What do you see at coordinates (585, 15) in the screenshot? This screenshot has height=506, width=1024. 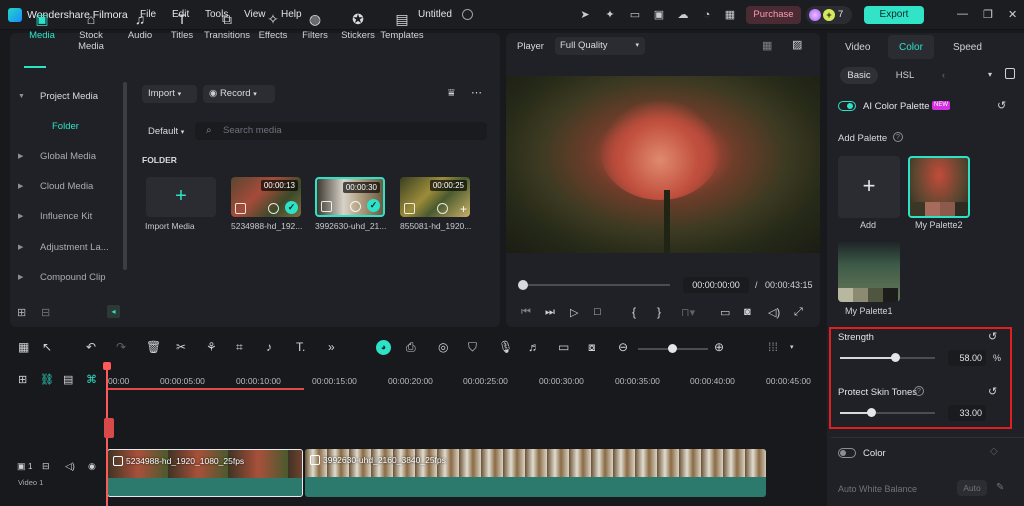 I see `send-icon: ➤` at bounding box center [585, 15].